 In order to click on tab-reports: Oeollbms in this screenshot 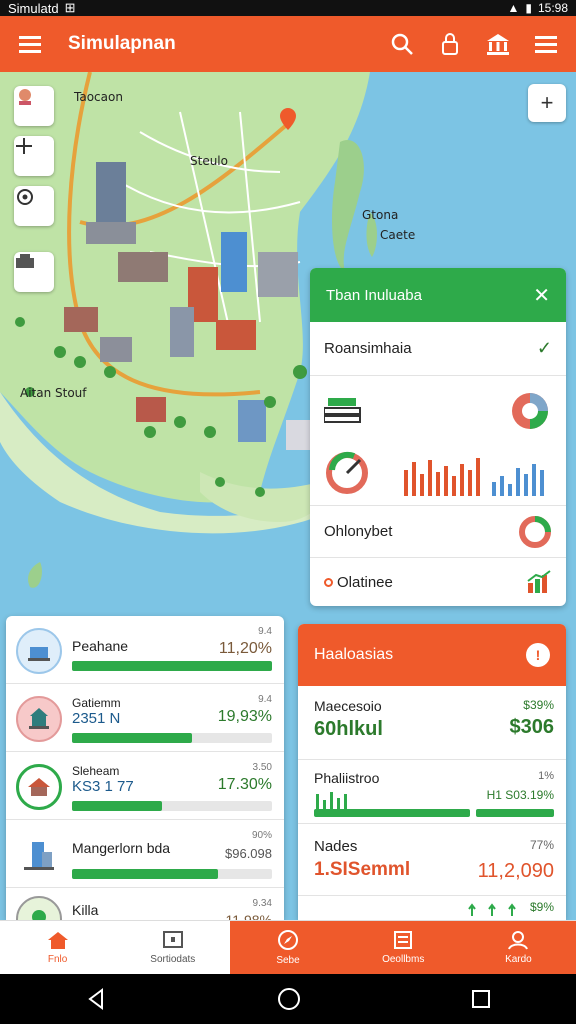, I will do `click(403, 947)`.